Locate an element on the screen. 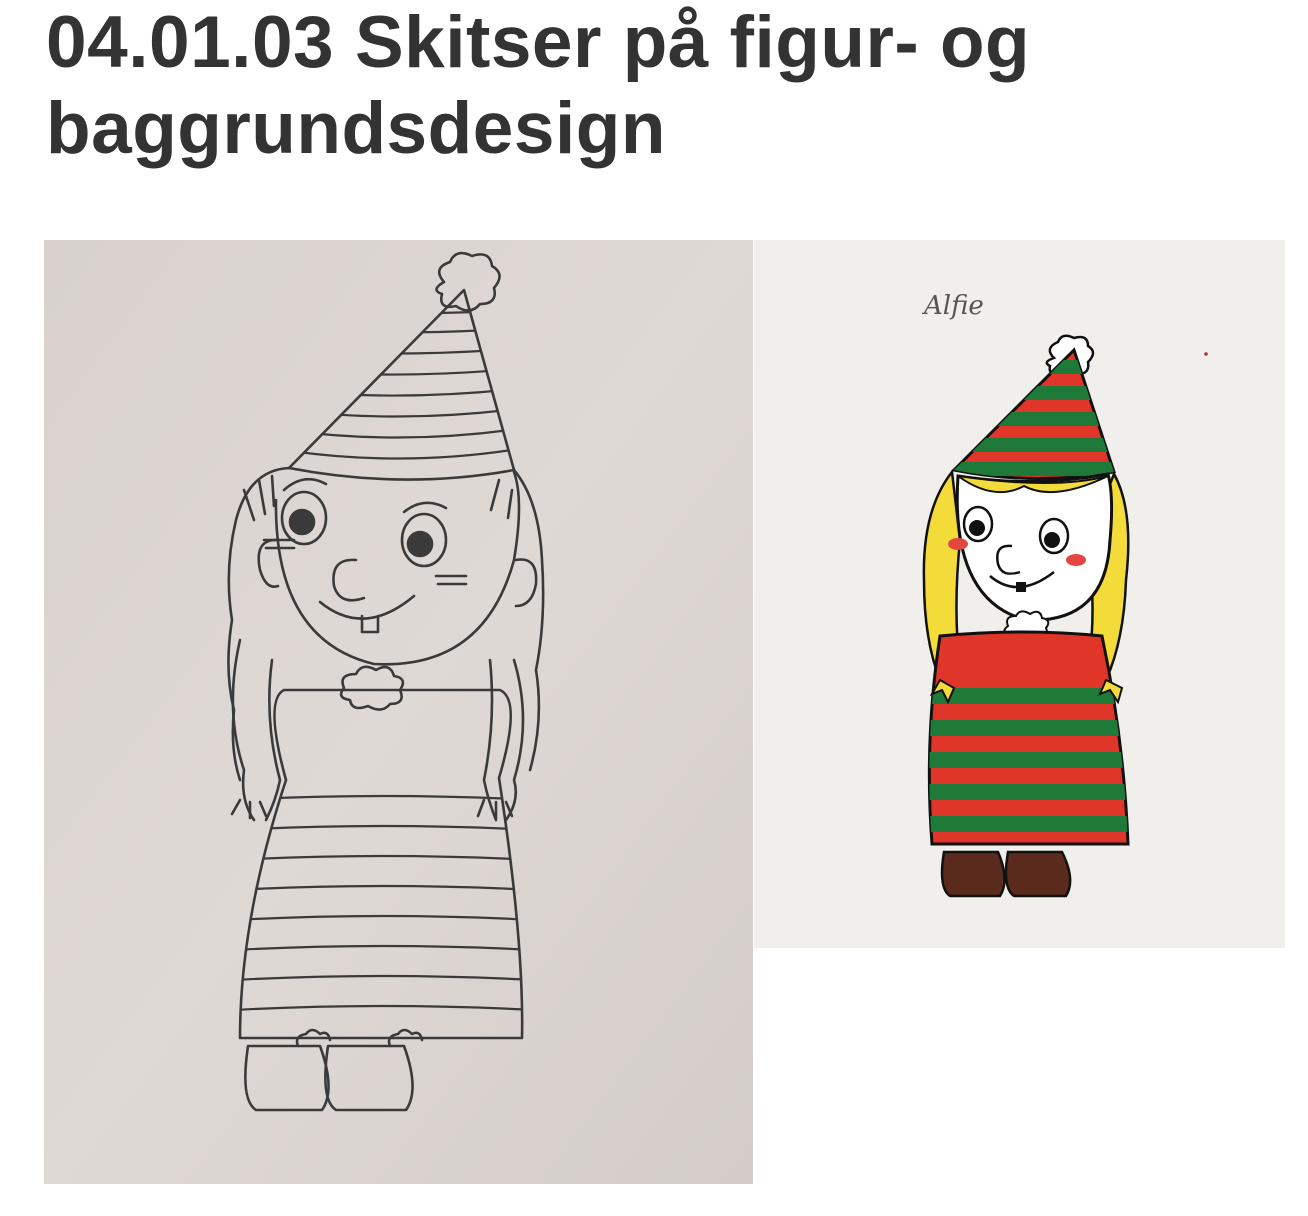 The height and width of the screenshot is (1216, 1308). signature-text: Alfie is located at coordinates (953, 306).